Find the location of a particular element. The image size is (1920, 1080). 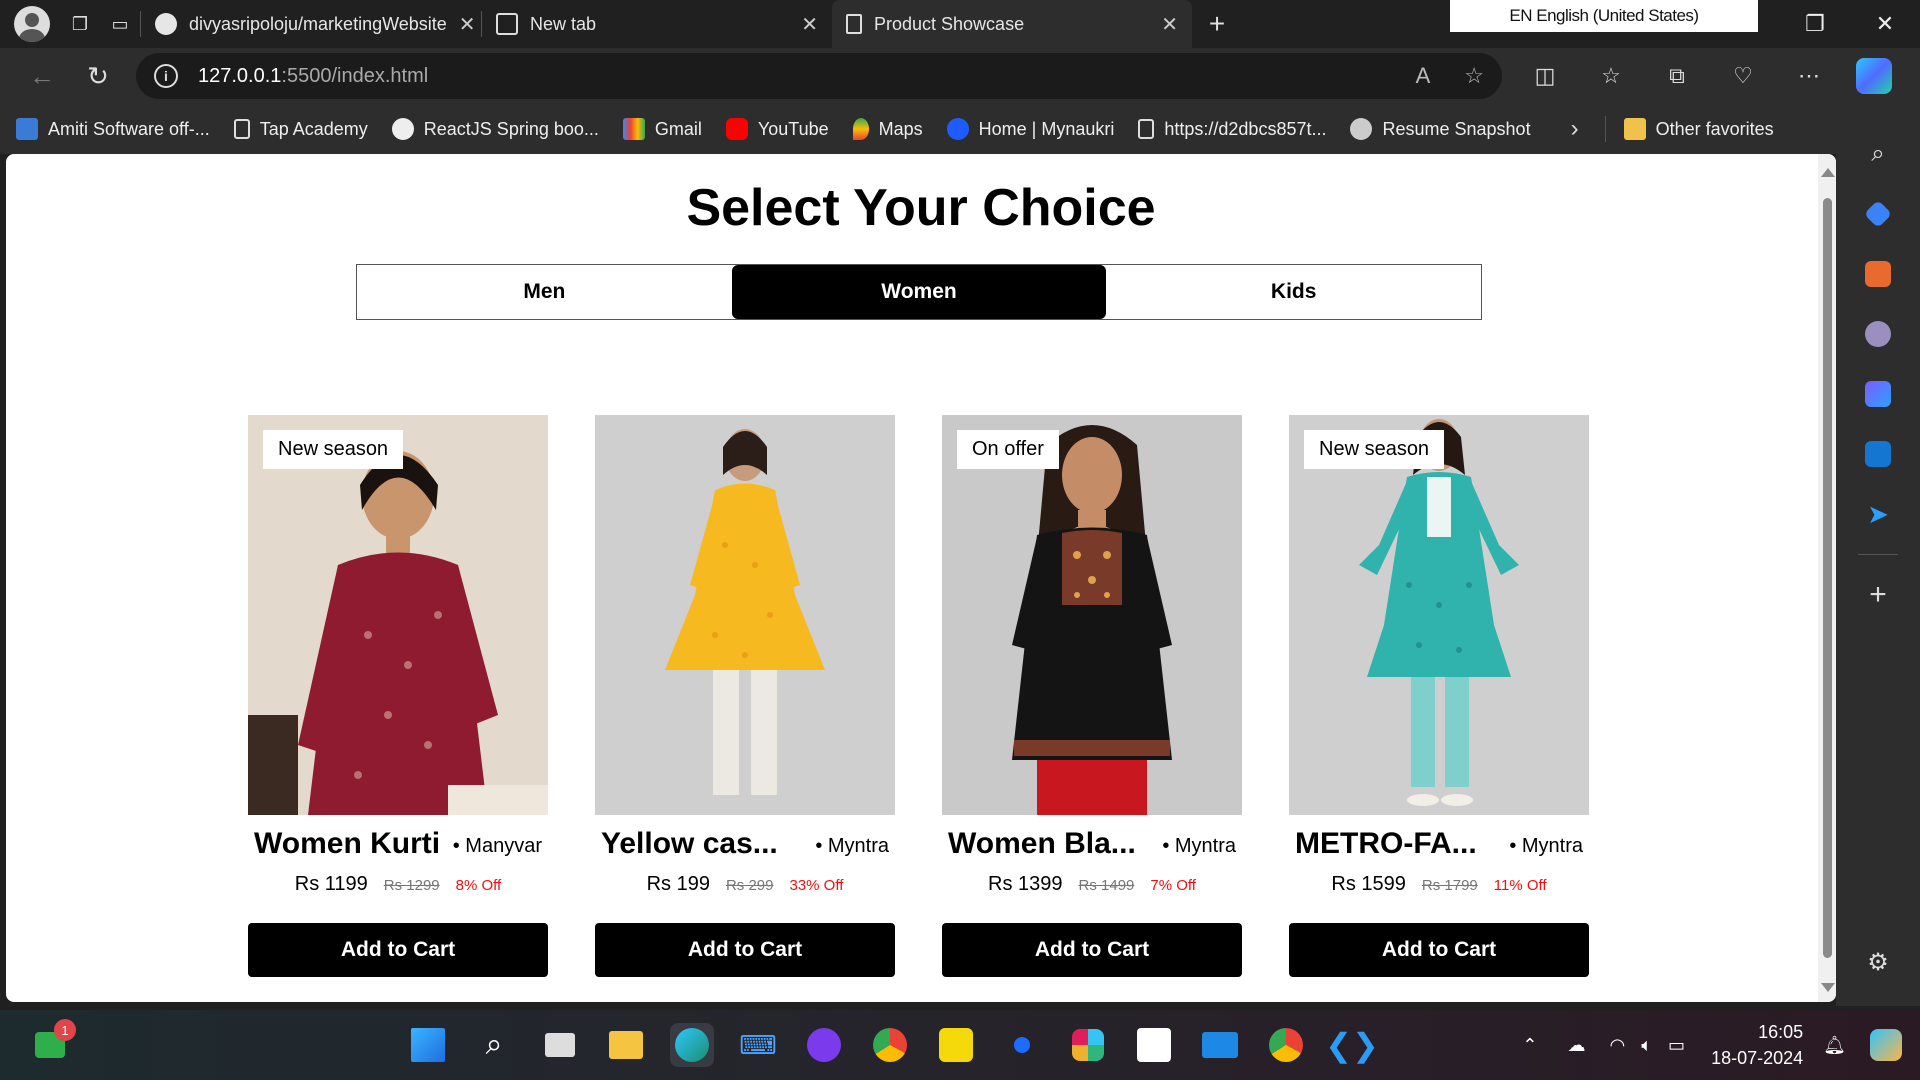

window-close-icon: ✕ is located at coordinates (1885, 24).